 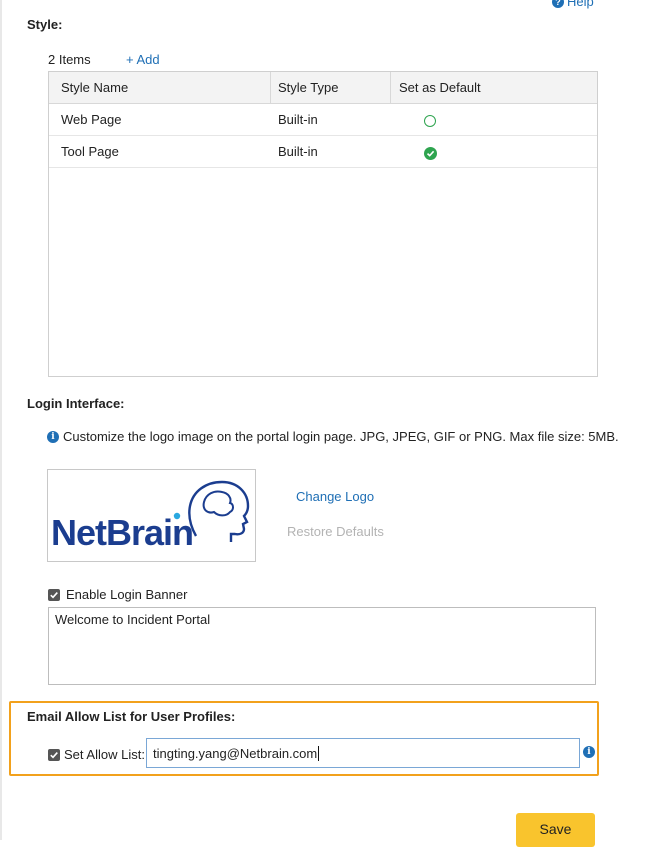 What do you see at coordinates (589, 752) in the screenshot?
I see `allow-list-info-icon: i` at bounding box center [589, 752].